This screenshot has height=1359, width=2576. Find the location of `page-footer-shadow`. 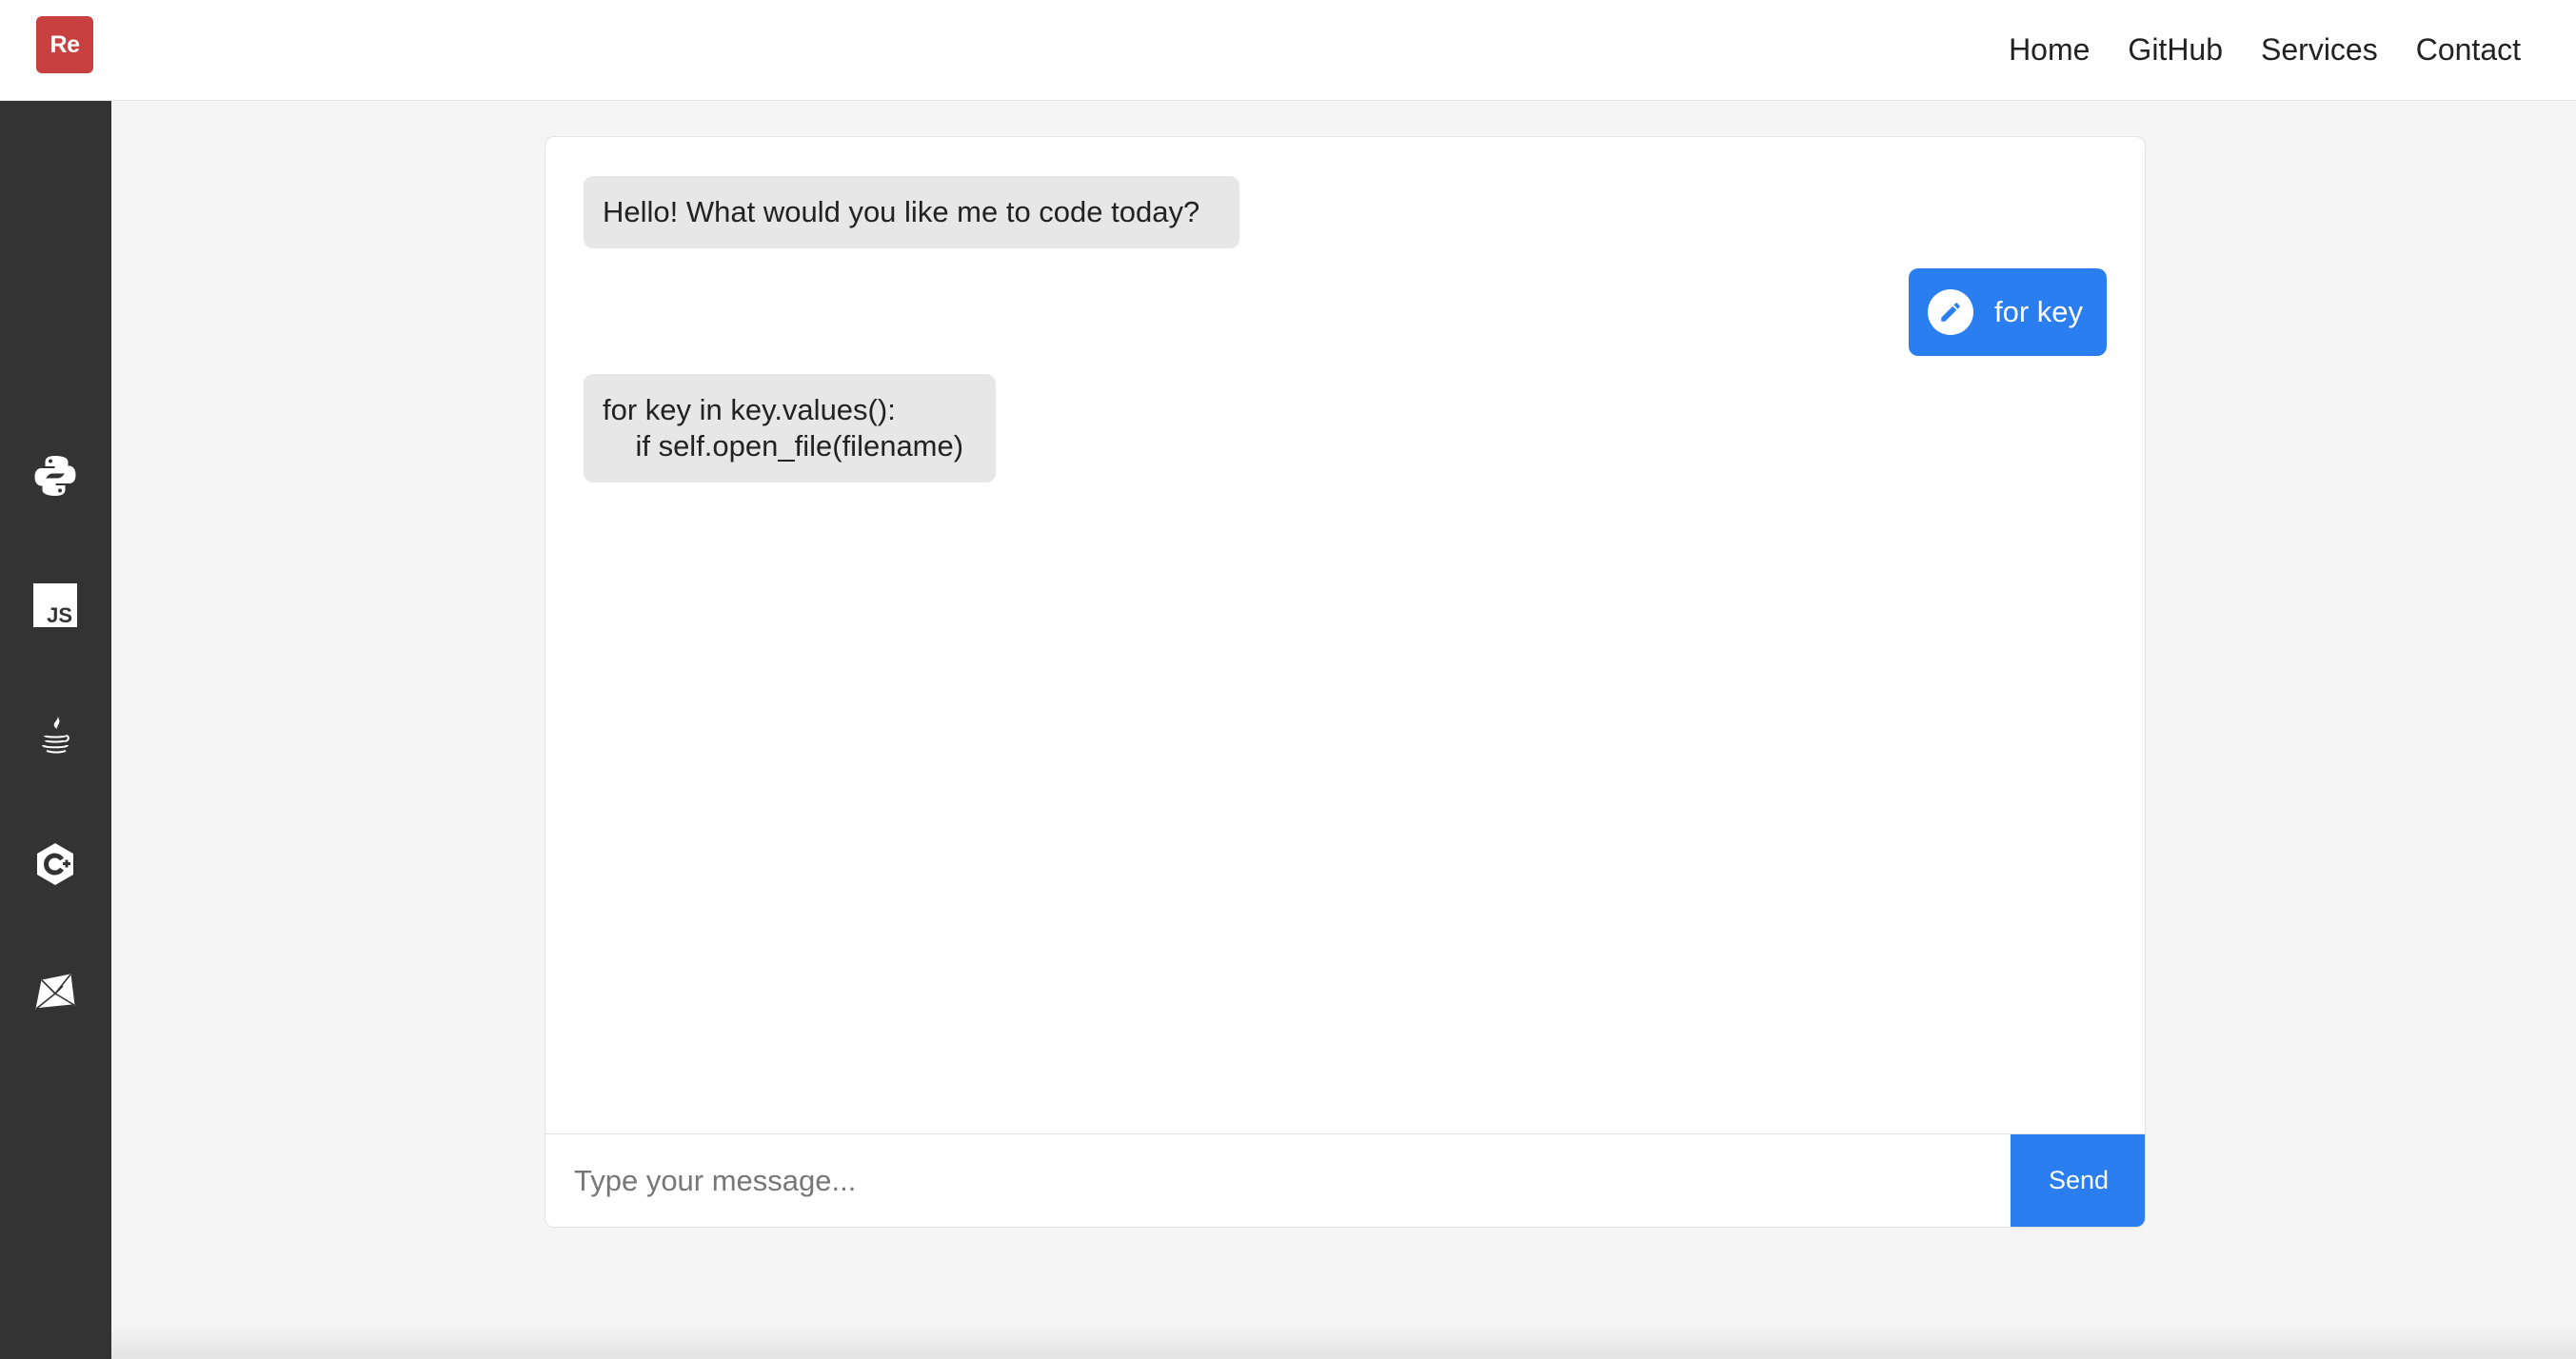

page-footer-shadow is located at coordinates (1344, 1340).